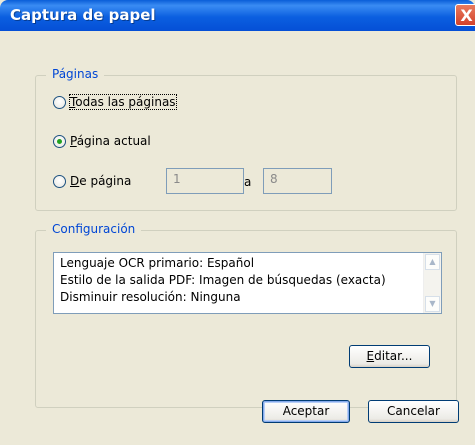  What do you see at coordinates (59, 102) in the screenshot?
I see `radio-all-pages-indicator` at bounding box center [59, 102].